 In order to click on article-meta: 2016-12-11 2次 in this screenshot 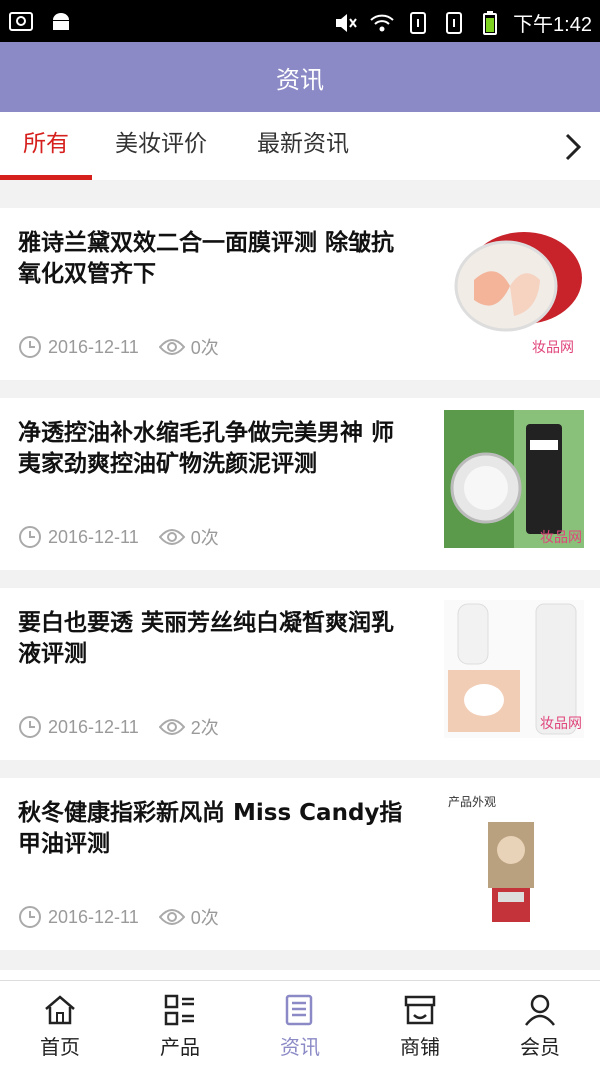, I will do `click(118, 727)`.